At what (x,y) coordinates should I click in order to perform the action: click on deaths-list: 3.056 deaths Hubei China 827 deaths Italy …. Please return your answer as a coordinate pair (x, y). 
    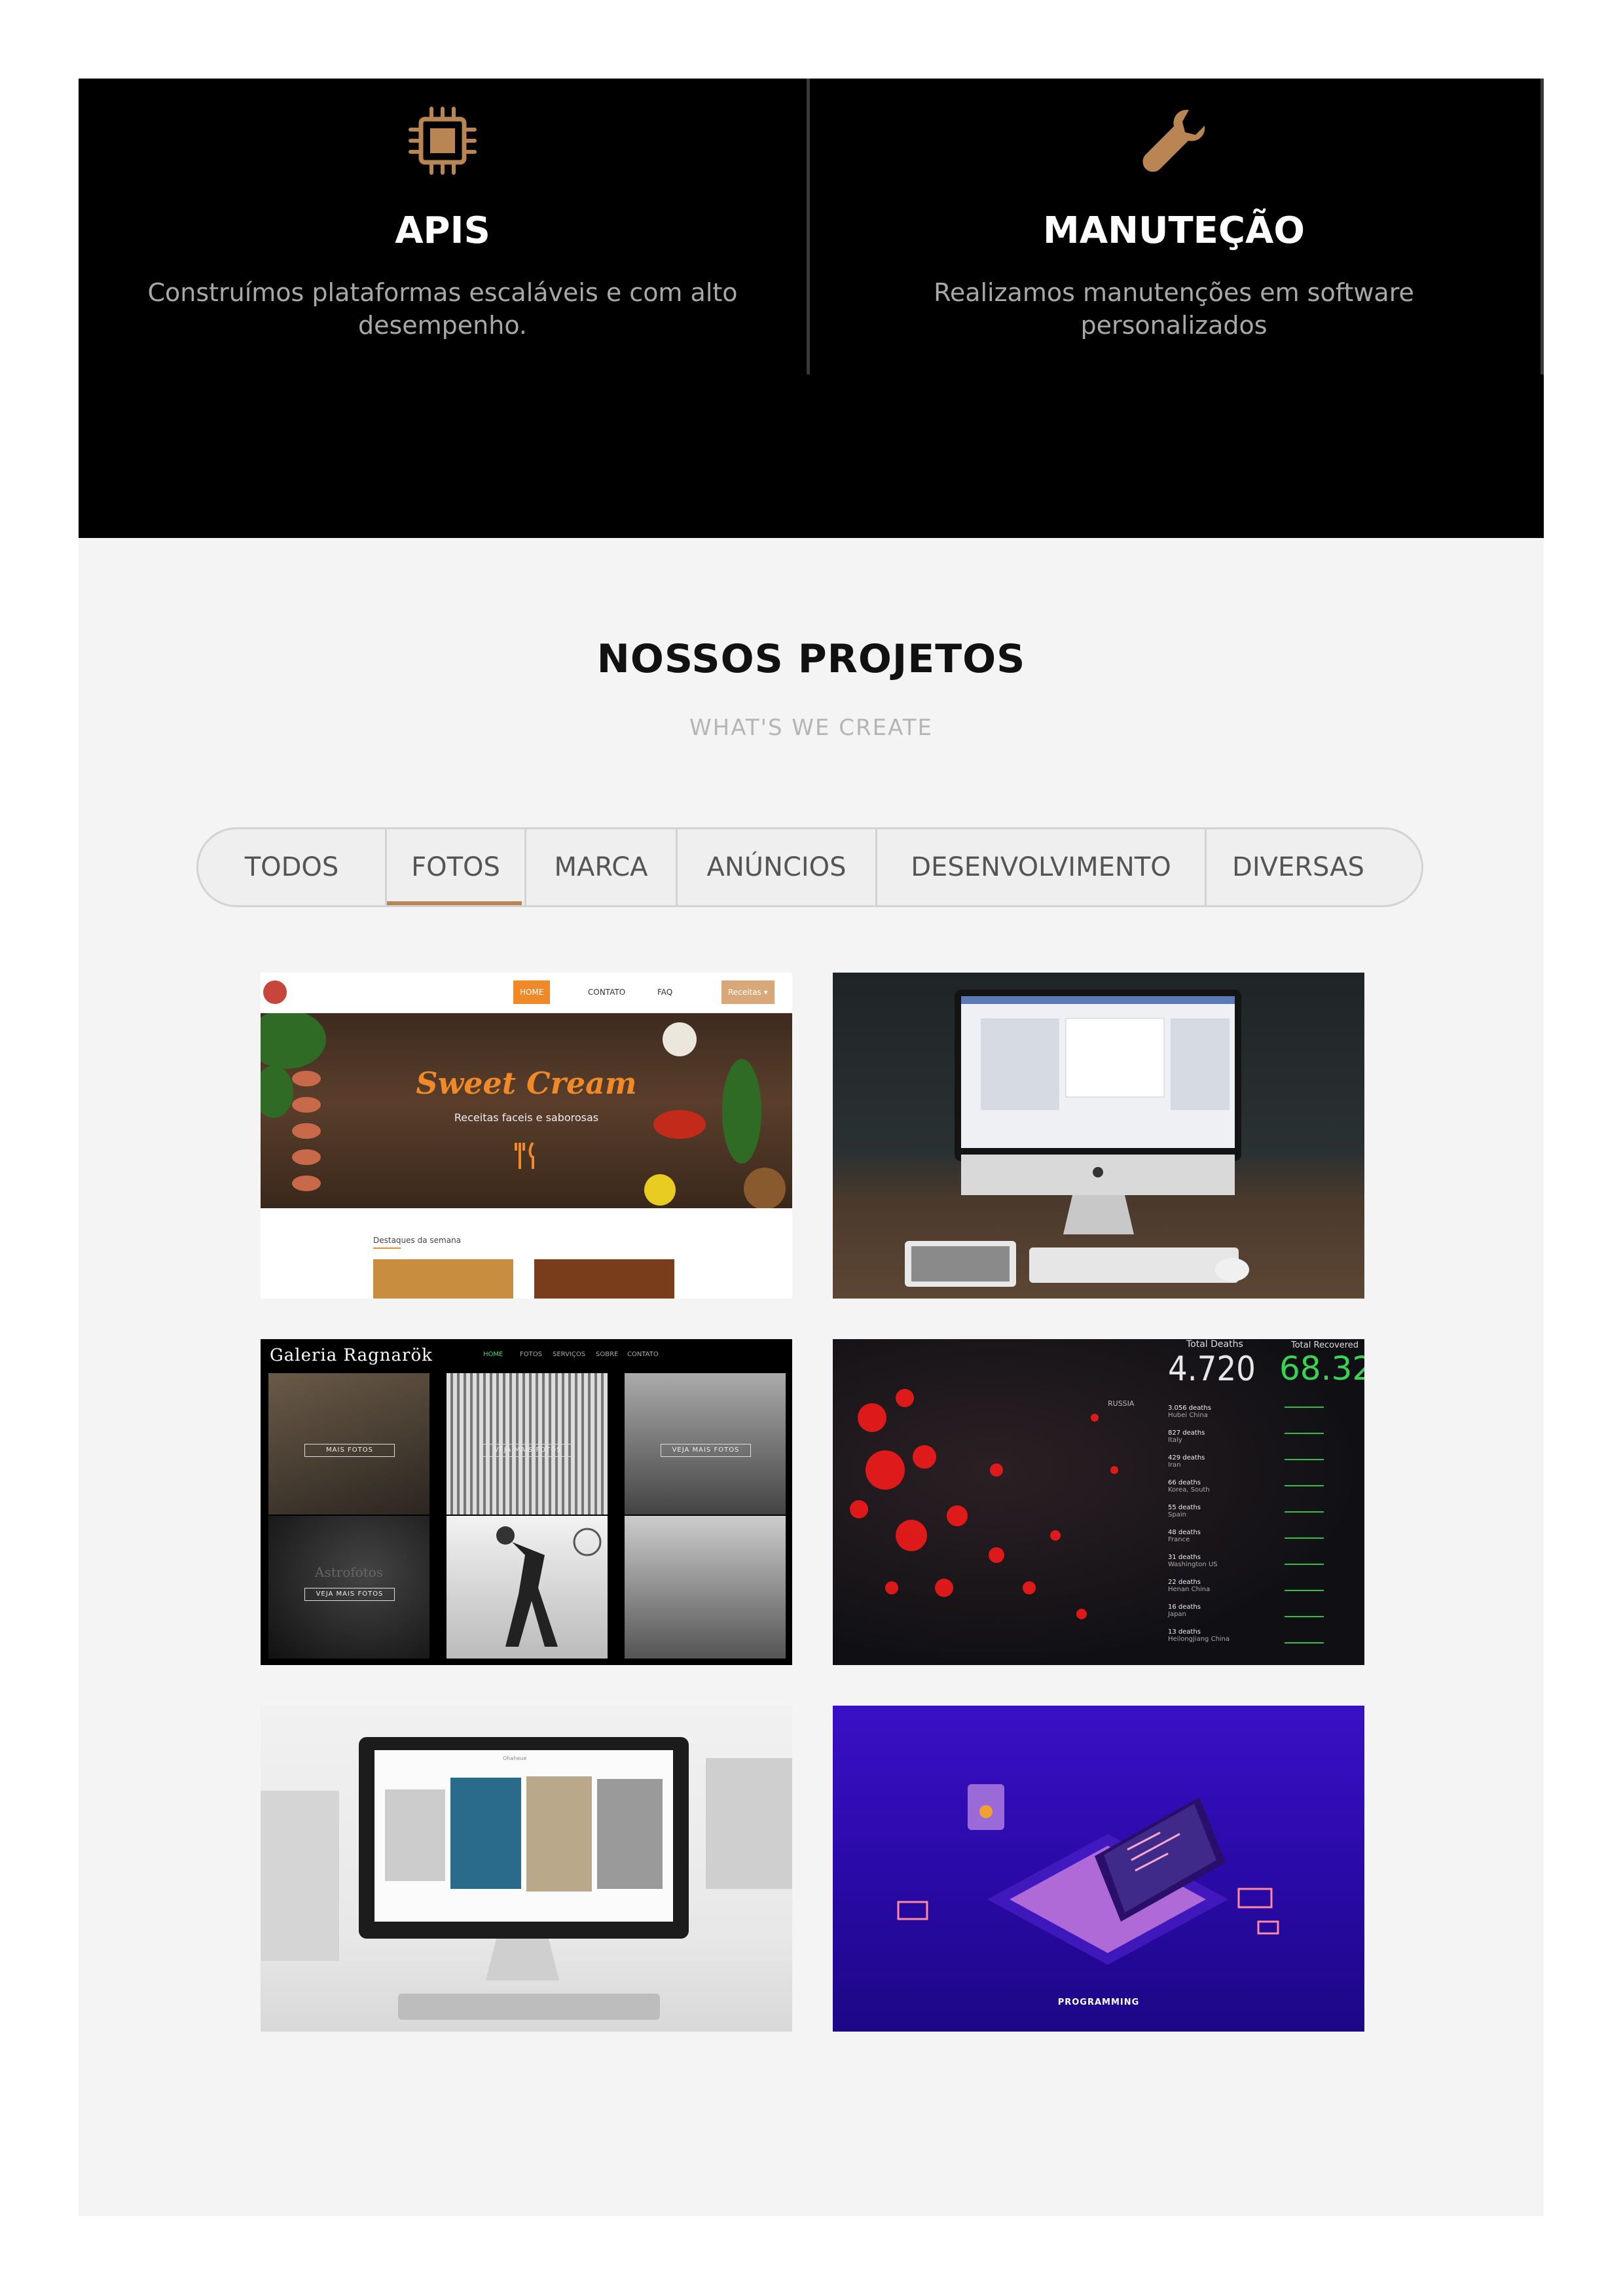
    Looking at the image, I should click on (1217, 1529).